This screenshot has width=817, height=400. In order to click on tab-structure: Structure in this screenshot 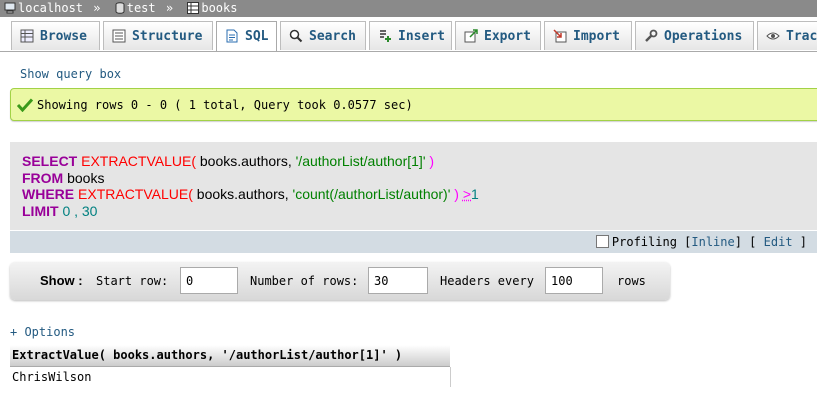, I will do `click(158, 35)`.